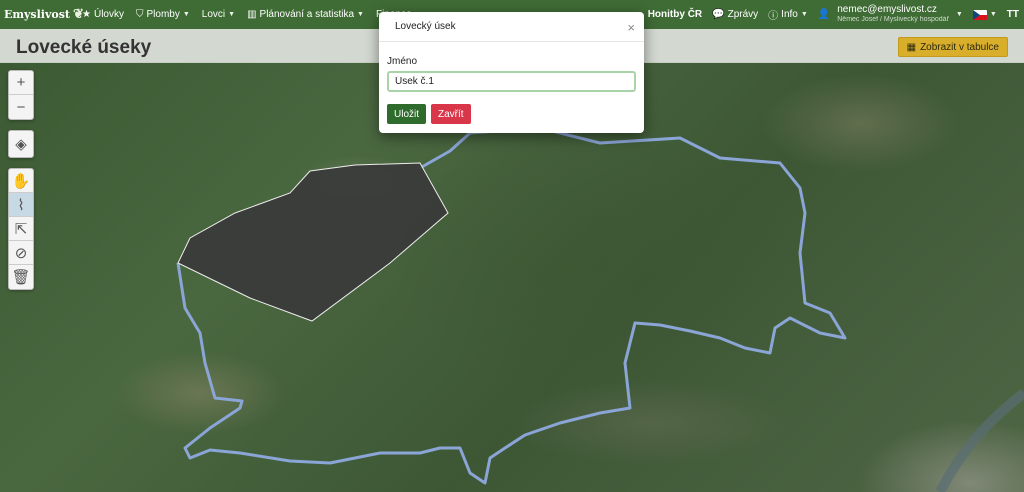  I want to click on menu-item-label: Plomby, so click(163, 14).